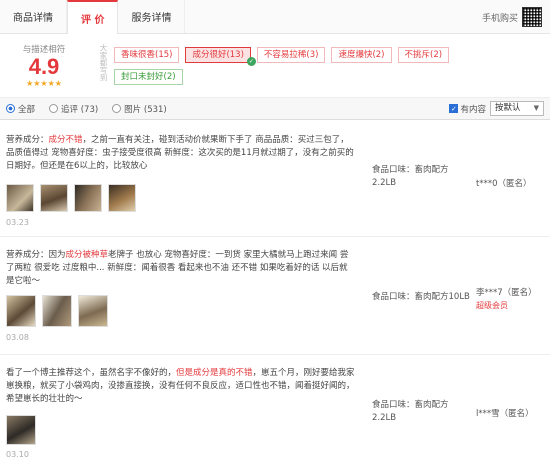 This screenshot has width=550, height=465. What do you see at coordinates (10, 108) in the screenshot?
I see `radio-selected-icon` at bounding box center [10, 108].